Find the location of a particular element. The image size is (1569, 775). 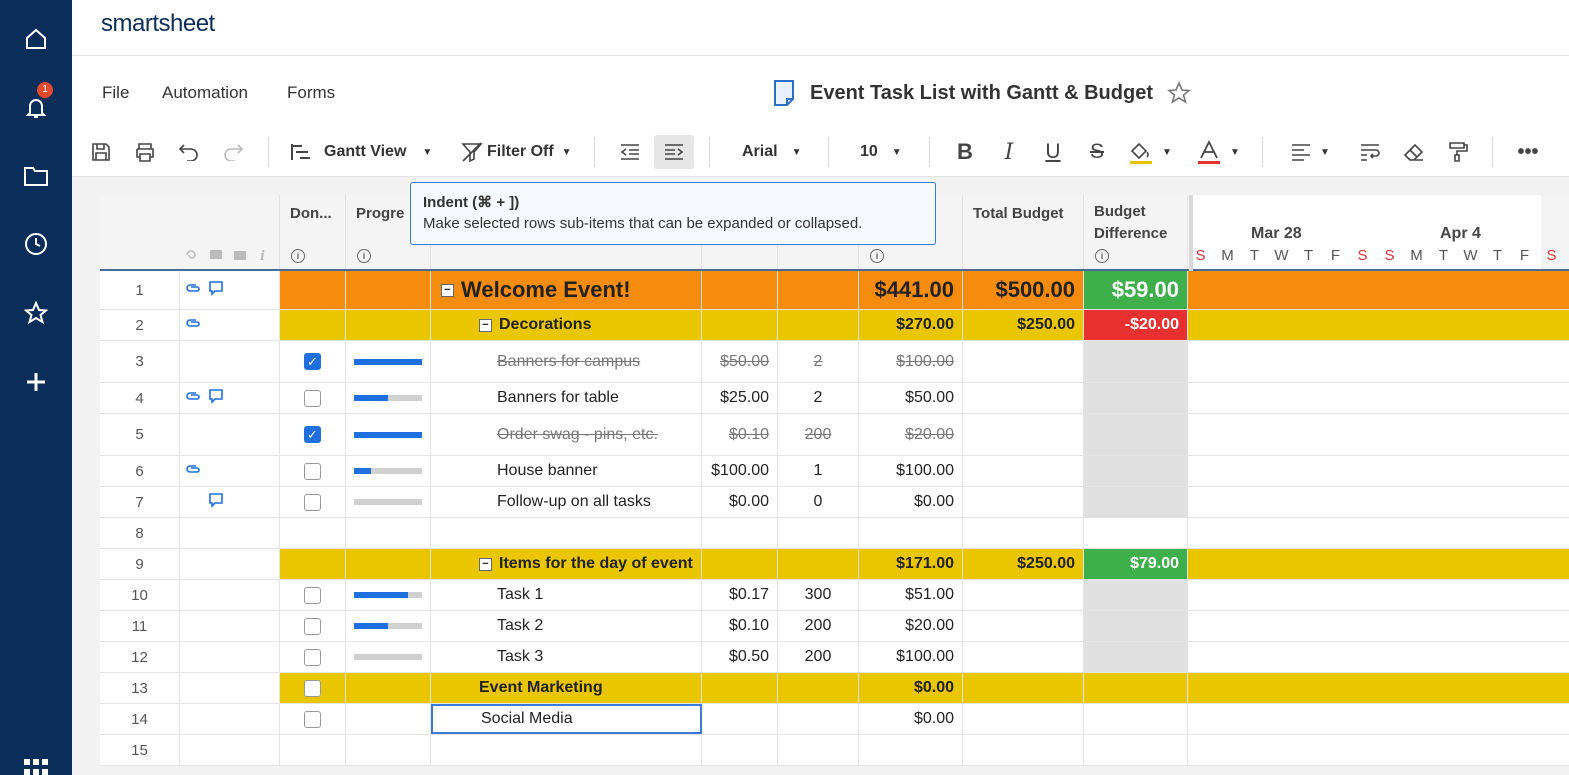

underline-icon: U is located at coordinates (1053, 152).